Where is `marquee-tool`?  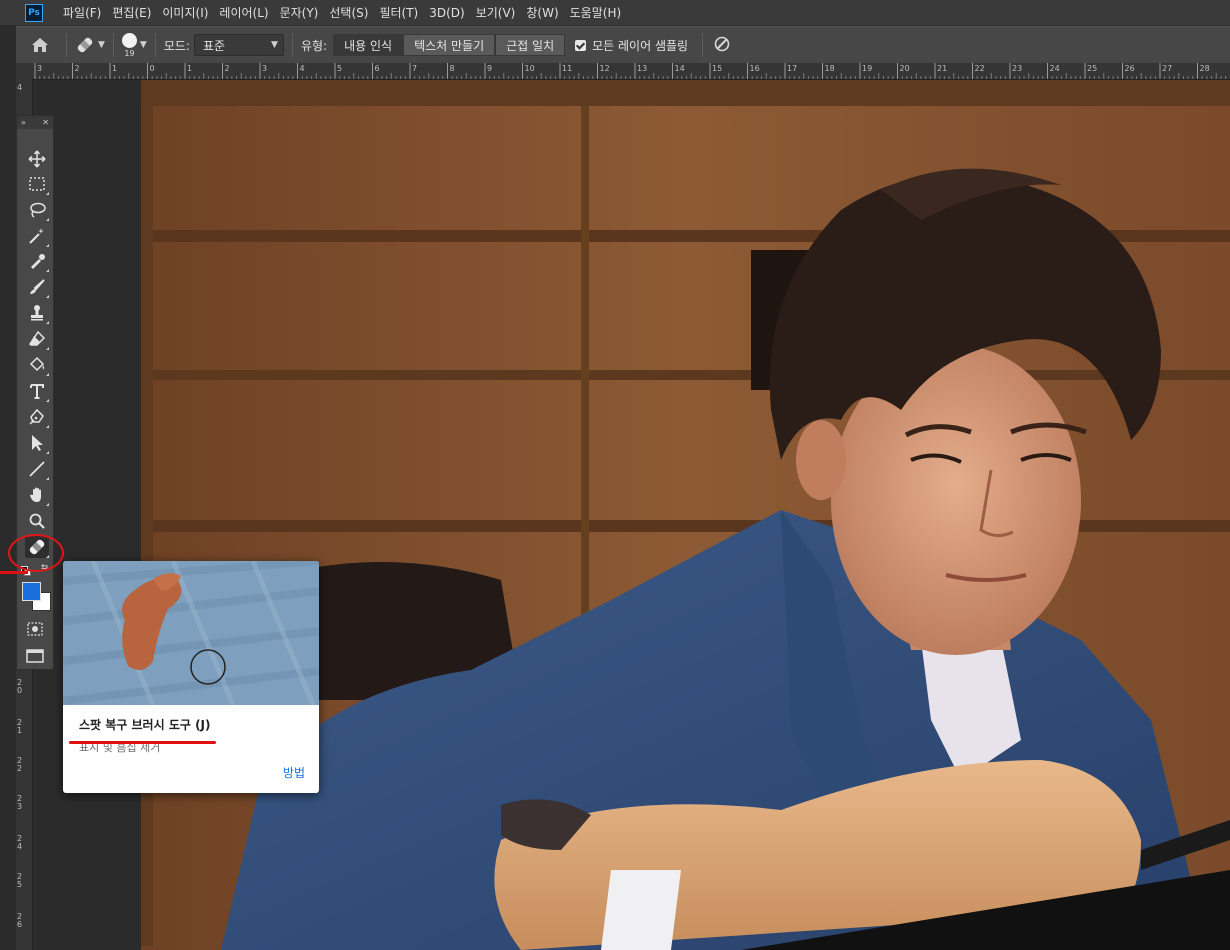 marquee-tool is located at coordinates (37, 184).